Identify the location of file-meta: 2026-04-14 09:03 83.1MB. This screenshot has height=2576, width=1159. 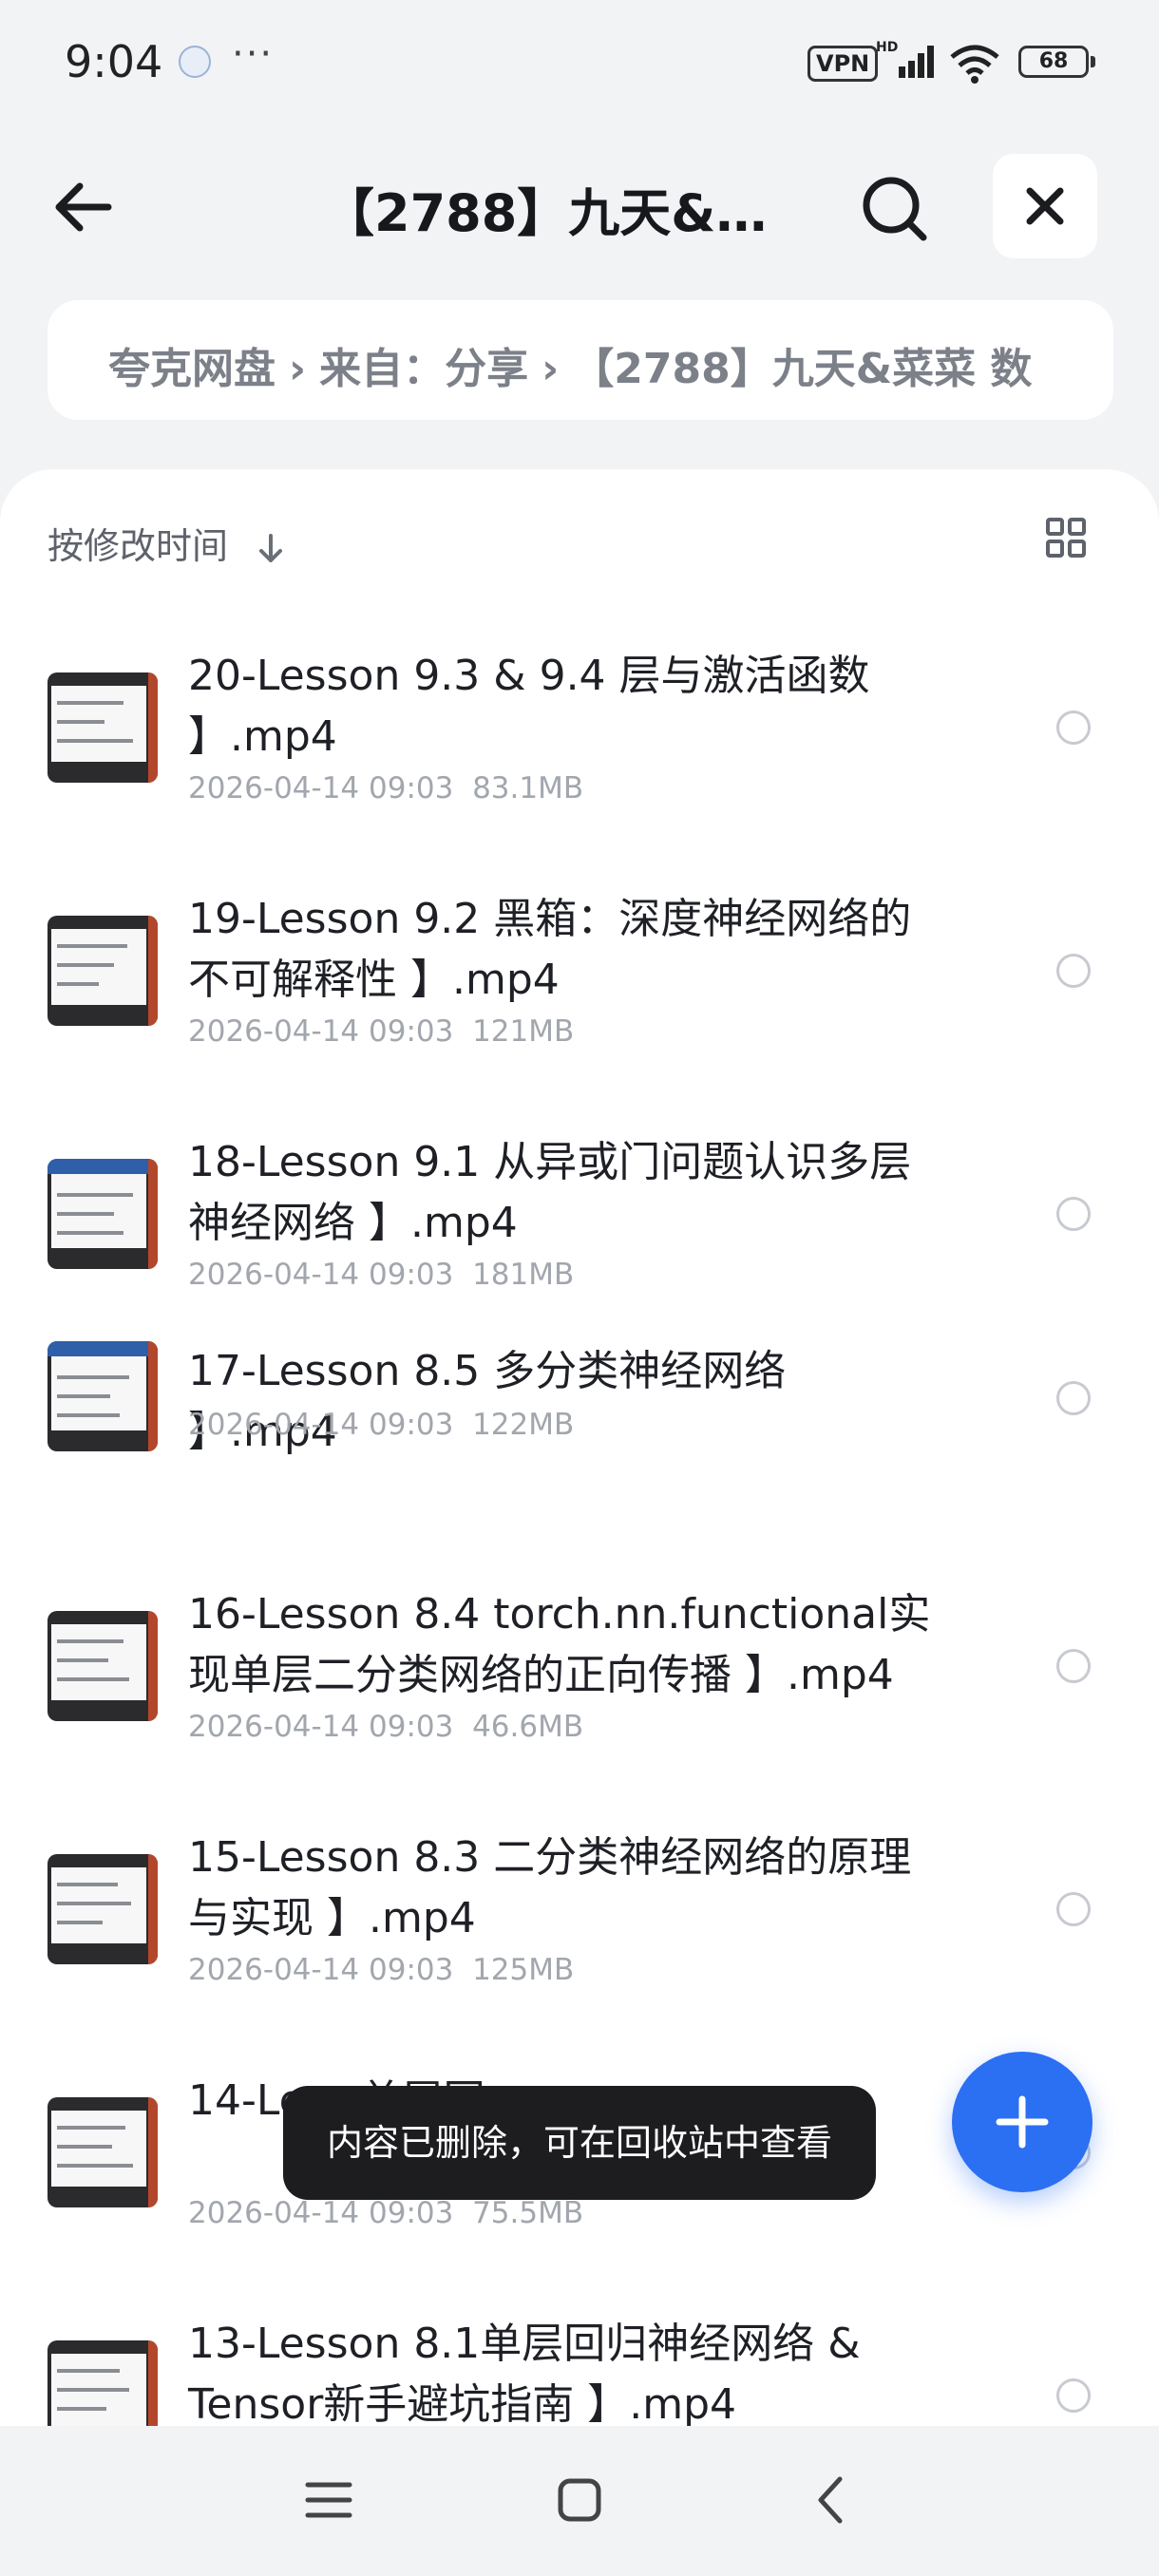
(385, 788).